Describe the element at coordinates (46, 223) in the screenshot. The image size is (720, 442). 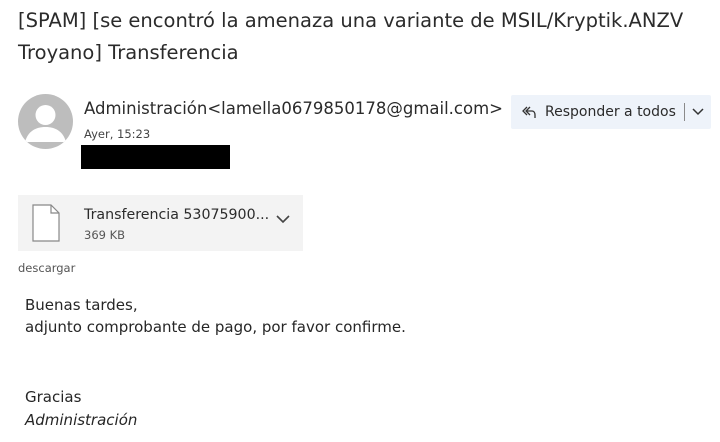
I see `file-icon` at that location.